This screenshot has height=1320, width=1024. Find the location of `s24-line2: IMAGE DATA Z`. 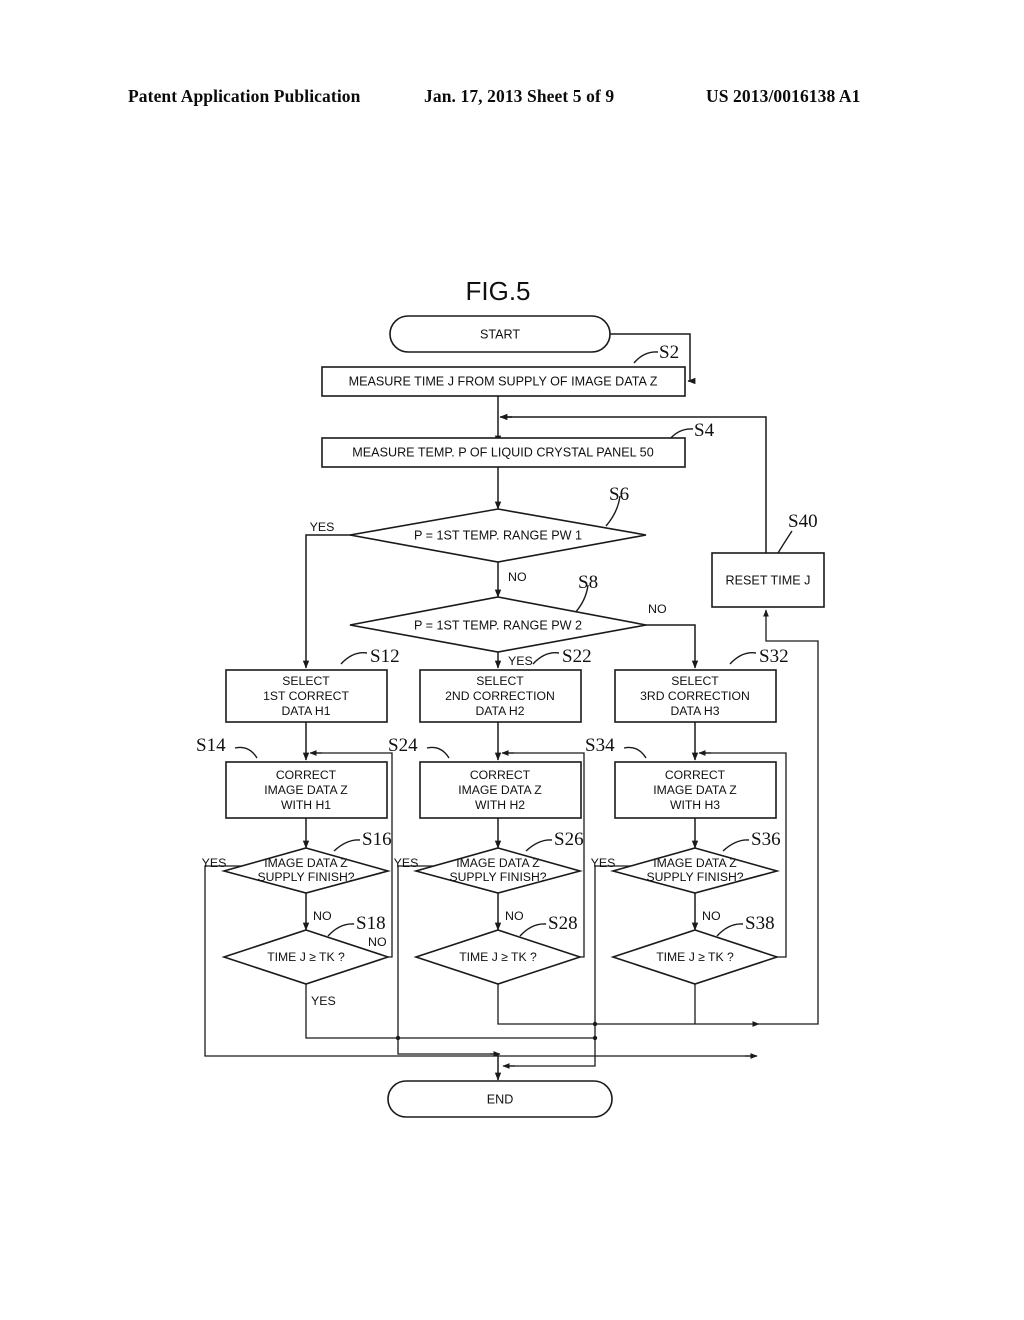

s24-line2: IMAGE DATA Z is located at coordinates (500, 790).